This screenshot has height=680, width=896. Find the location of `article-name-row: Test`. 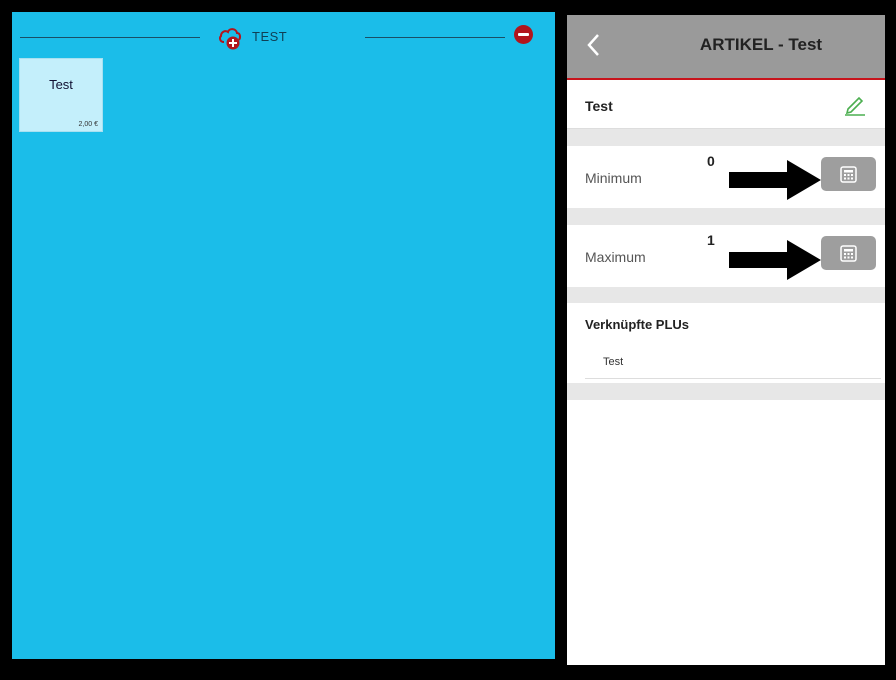

article-name-row: Test is located at coordinates (726, 104).